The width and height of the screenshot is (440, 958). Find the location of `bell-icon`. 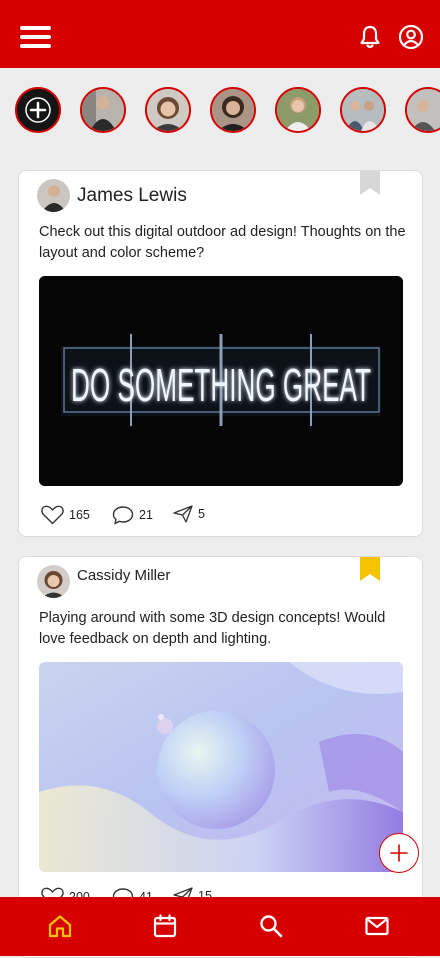

bell-icon is located at coordinates (370, 37).